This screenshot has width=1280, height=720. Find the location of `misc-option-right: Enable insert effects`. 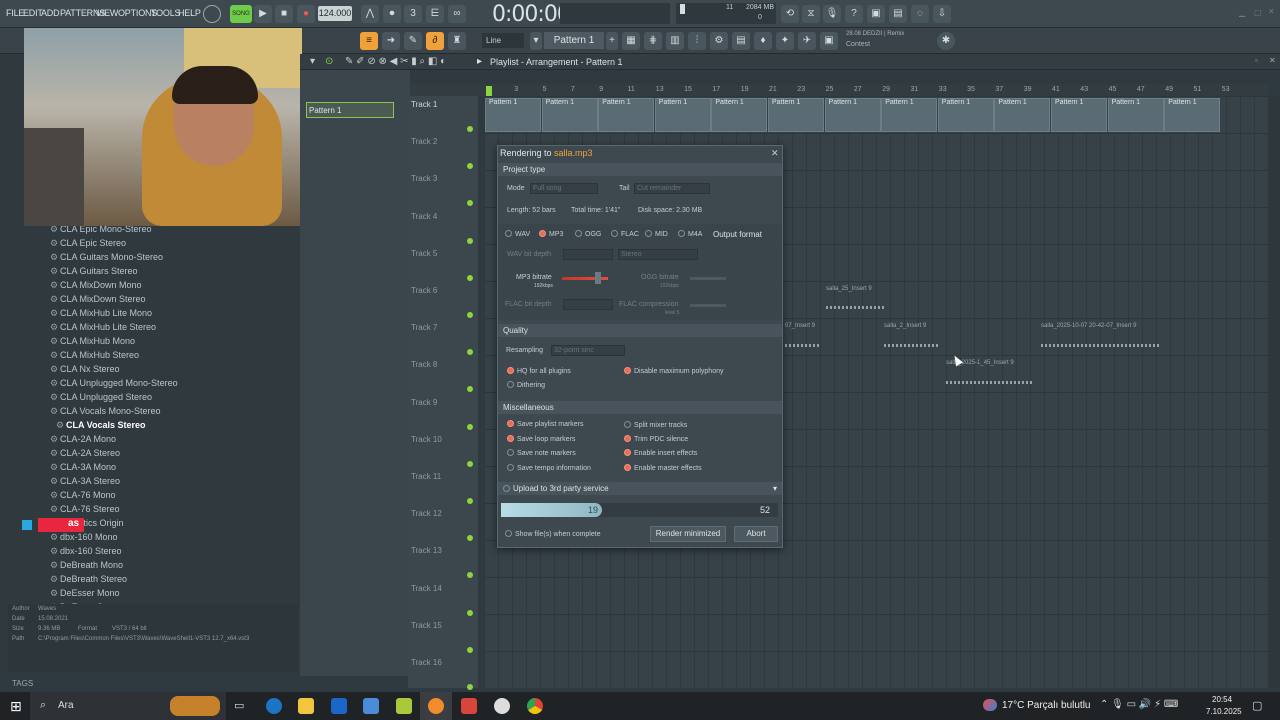

misc-option-right: Enable insert effects is located at coordinates (660, 453).